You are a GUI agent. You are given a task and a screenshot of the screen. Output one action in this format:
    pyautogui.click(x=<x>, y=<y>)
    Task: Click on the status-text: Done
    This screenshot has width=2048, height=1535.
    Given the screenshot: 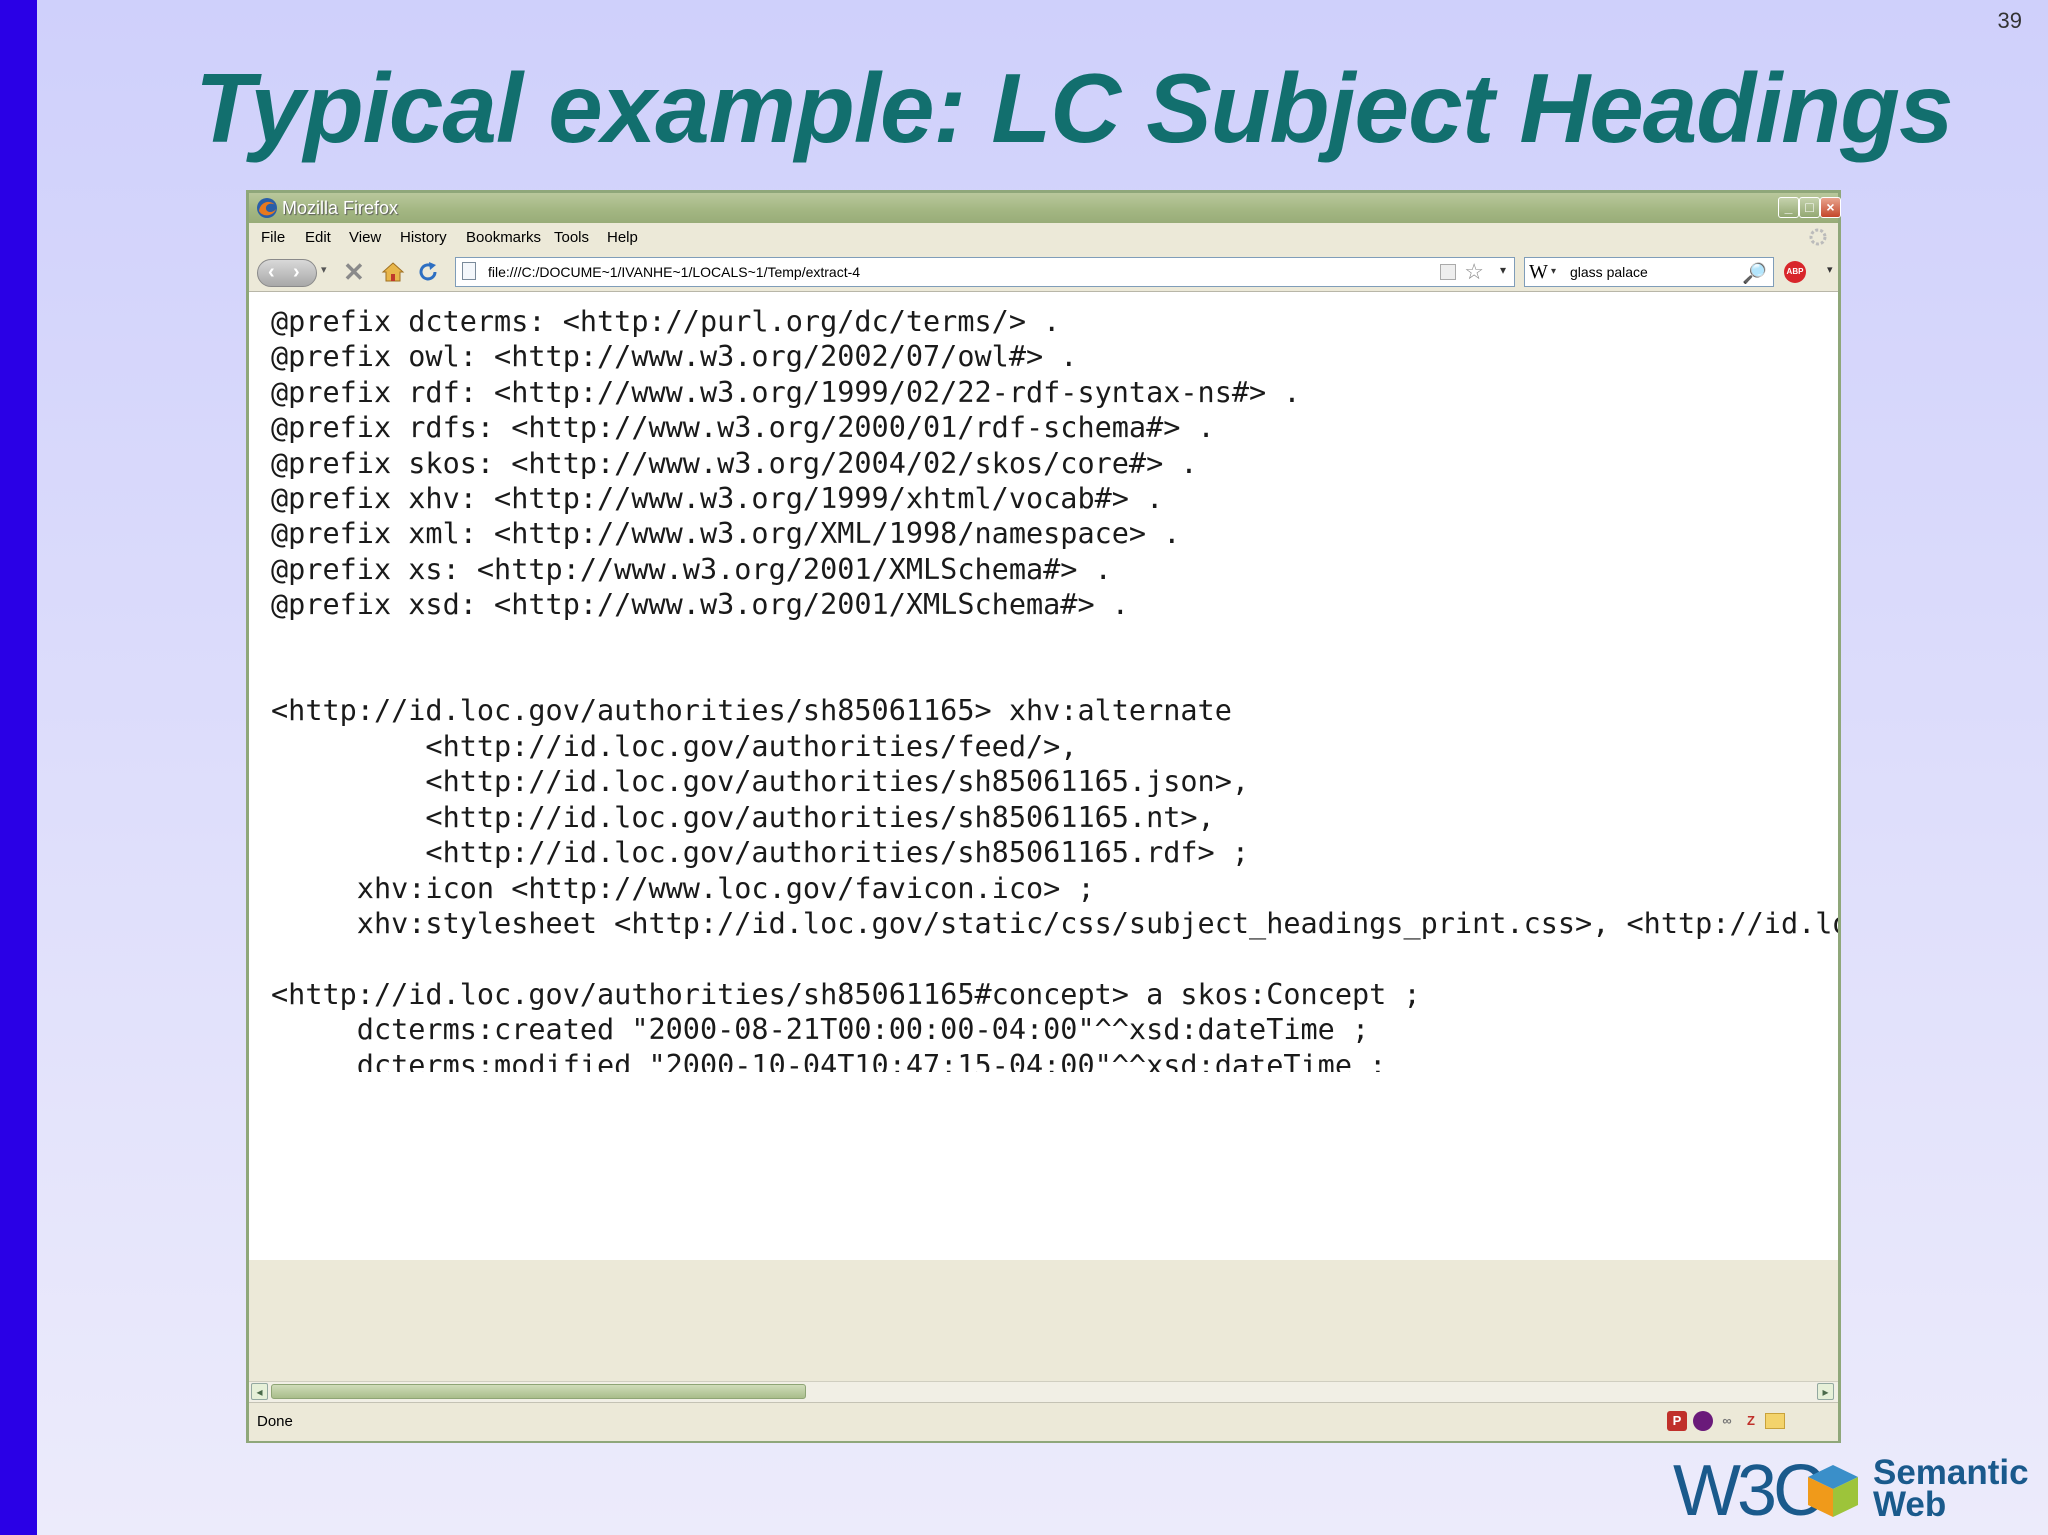 What is the action you would take?
    pyautogui.click(x=275, y=1421)
    